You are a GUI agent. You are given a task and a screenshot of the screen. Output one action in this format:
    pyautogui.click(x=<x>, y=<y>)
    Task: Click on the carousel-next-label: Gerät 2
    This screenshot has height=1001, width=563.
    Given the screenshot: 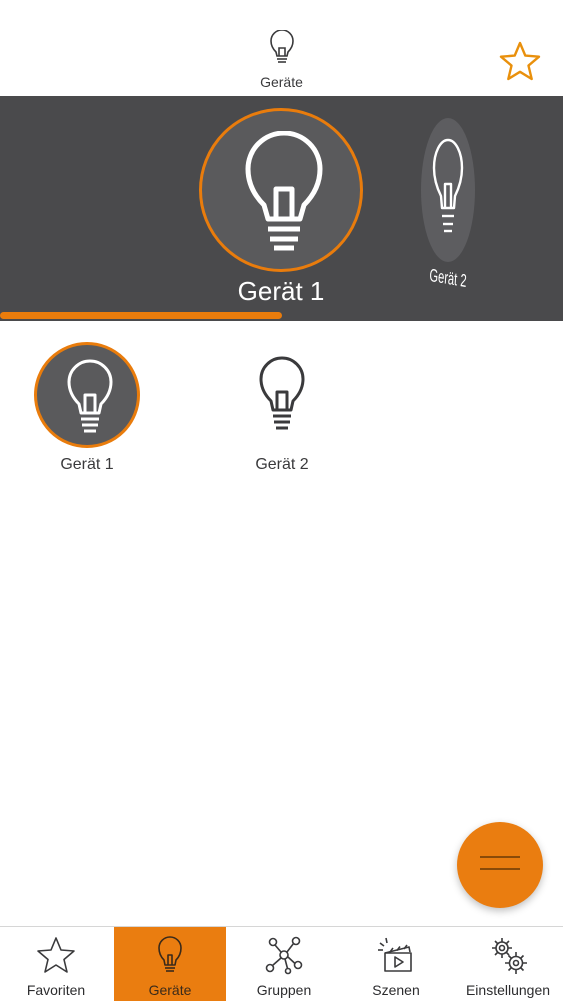 What is the action you would take?
    pyautogui.click(x=448, y=278)
    